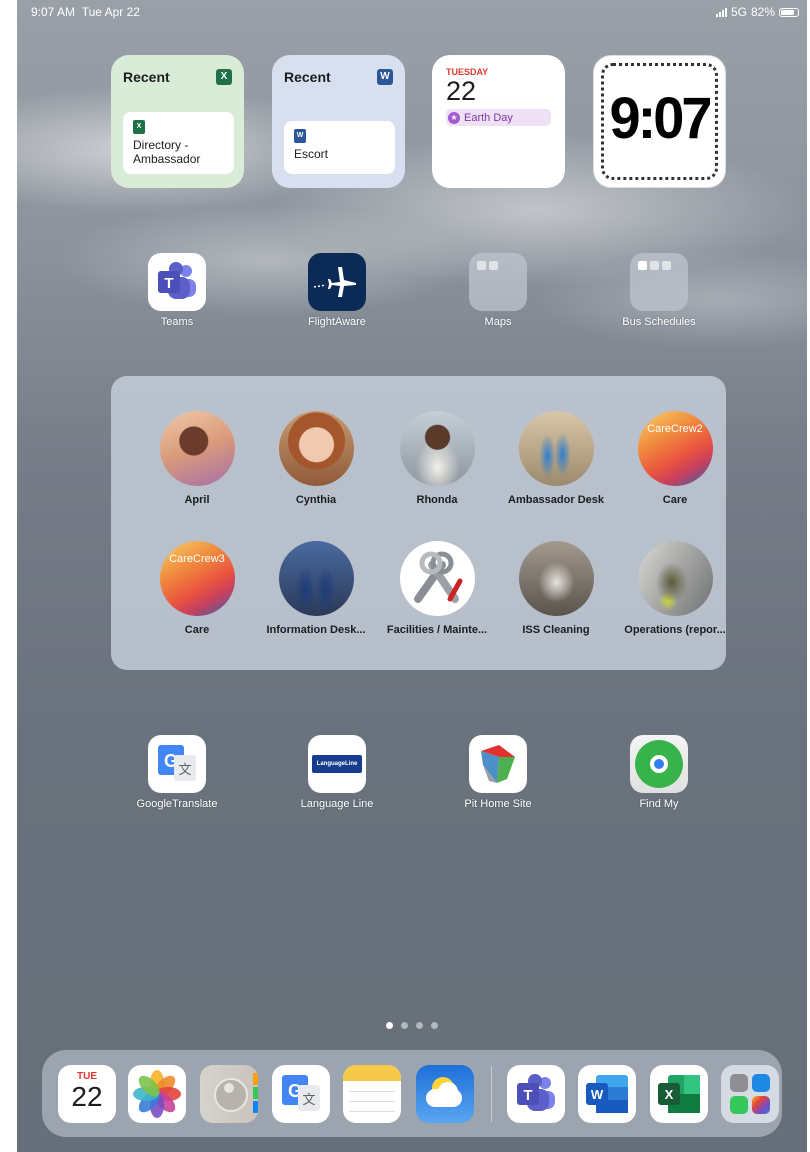 The image size is (810, 1152). Describe the element at coordinates (556, 588) in the screenshot. I see `contact-iss-cleaning: ISS Cleaning` at that location.